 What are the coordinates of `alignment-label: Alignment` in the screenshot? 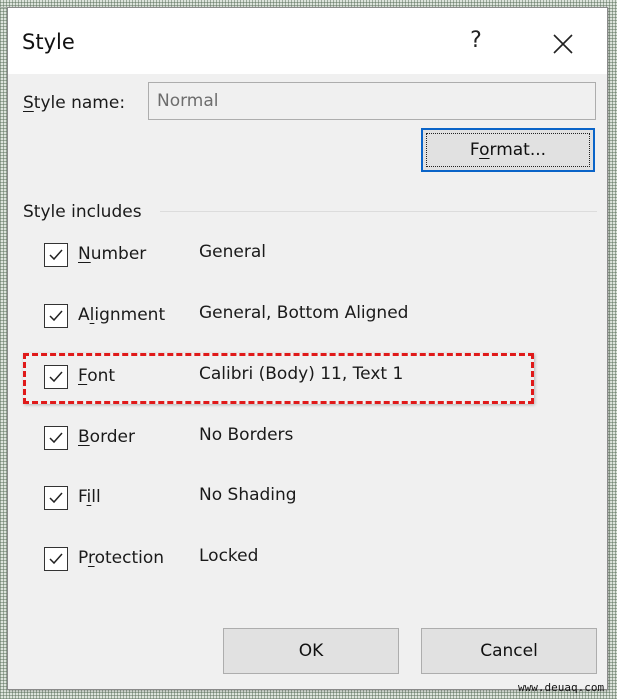 It's located at (121, 315).